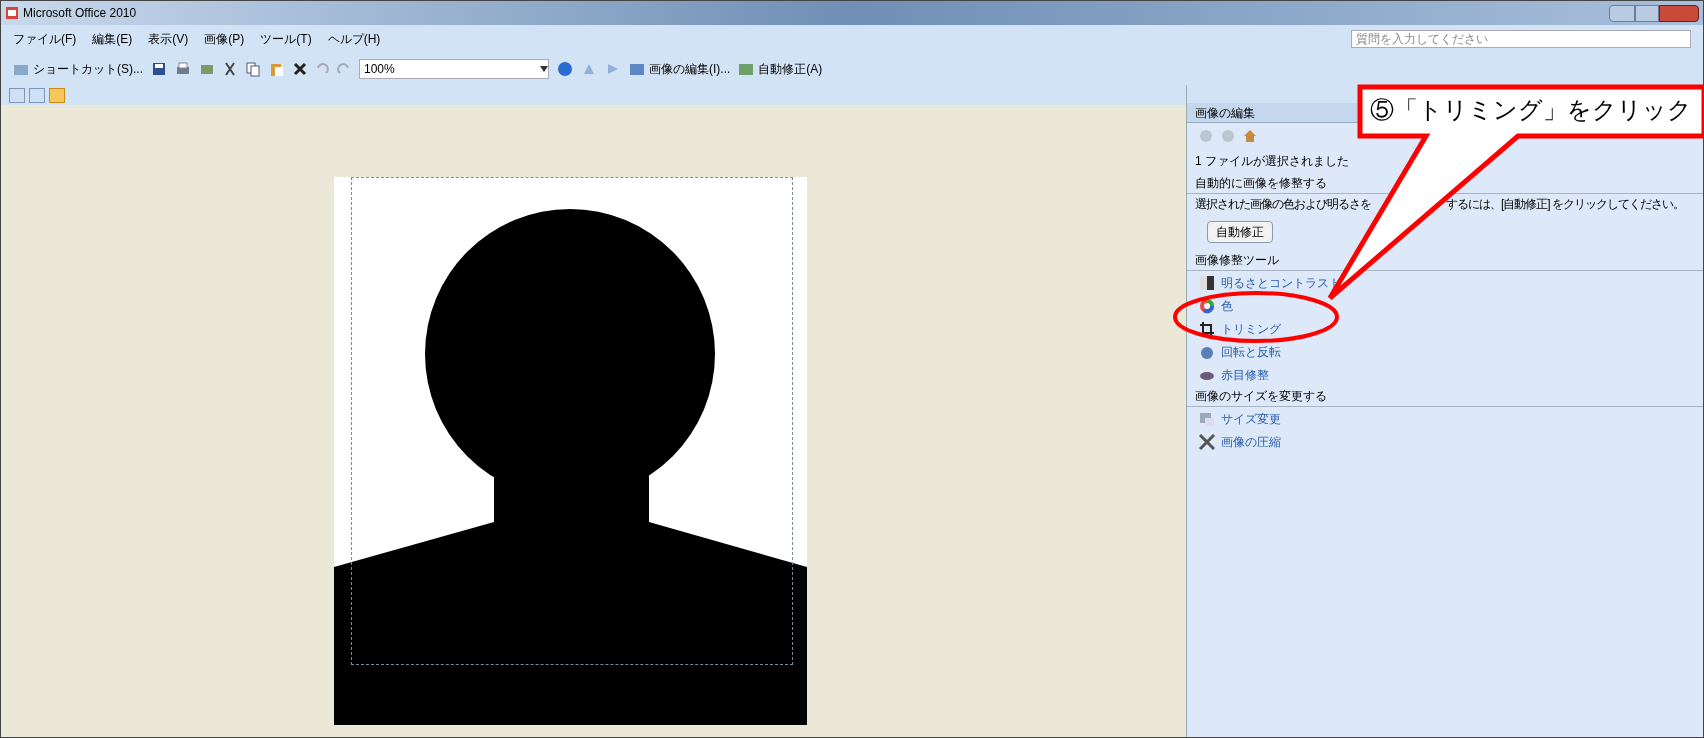  What do you see at coordinates (1250, 136) in the screenshot?
I see `home-icon` at bounding box center [1250, 136].